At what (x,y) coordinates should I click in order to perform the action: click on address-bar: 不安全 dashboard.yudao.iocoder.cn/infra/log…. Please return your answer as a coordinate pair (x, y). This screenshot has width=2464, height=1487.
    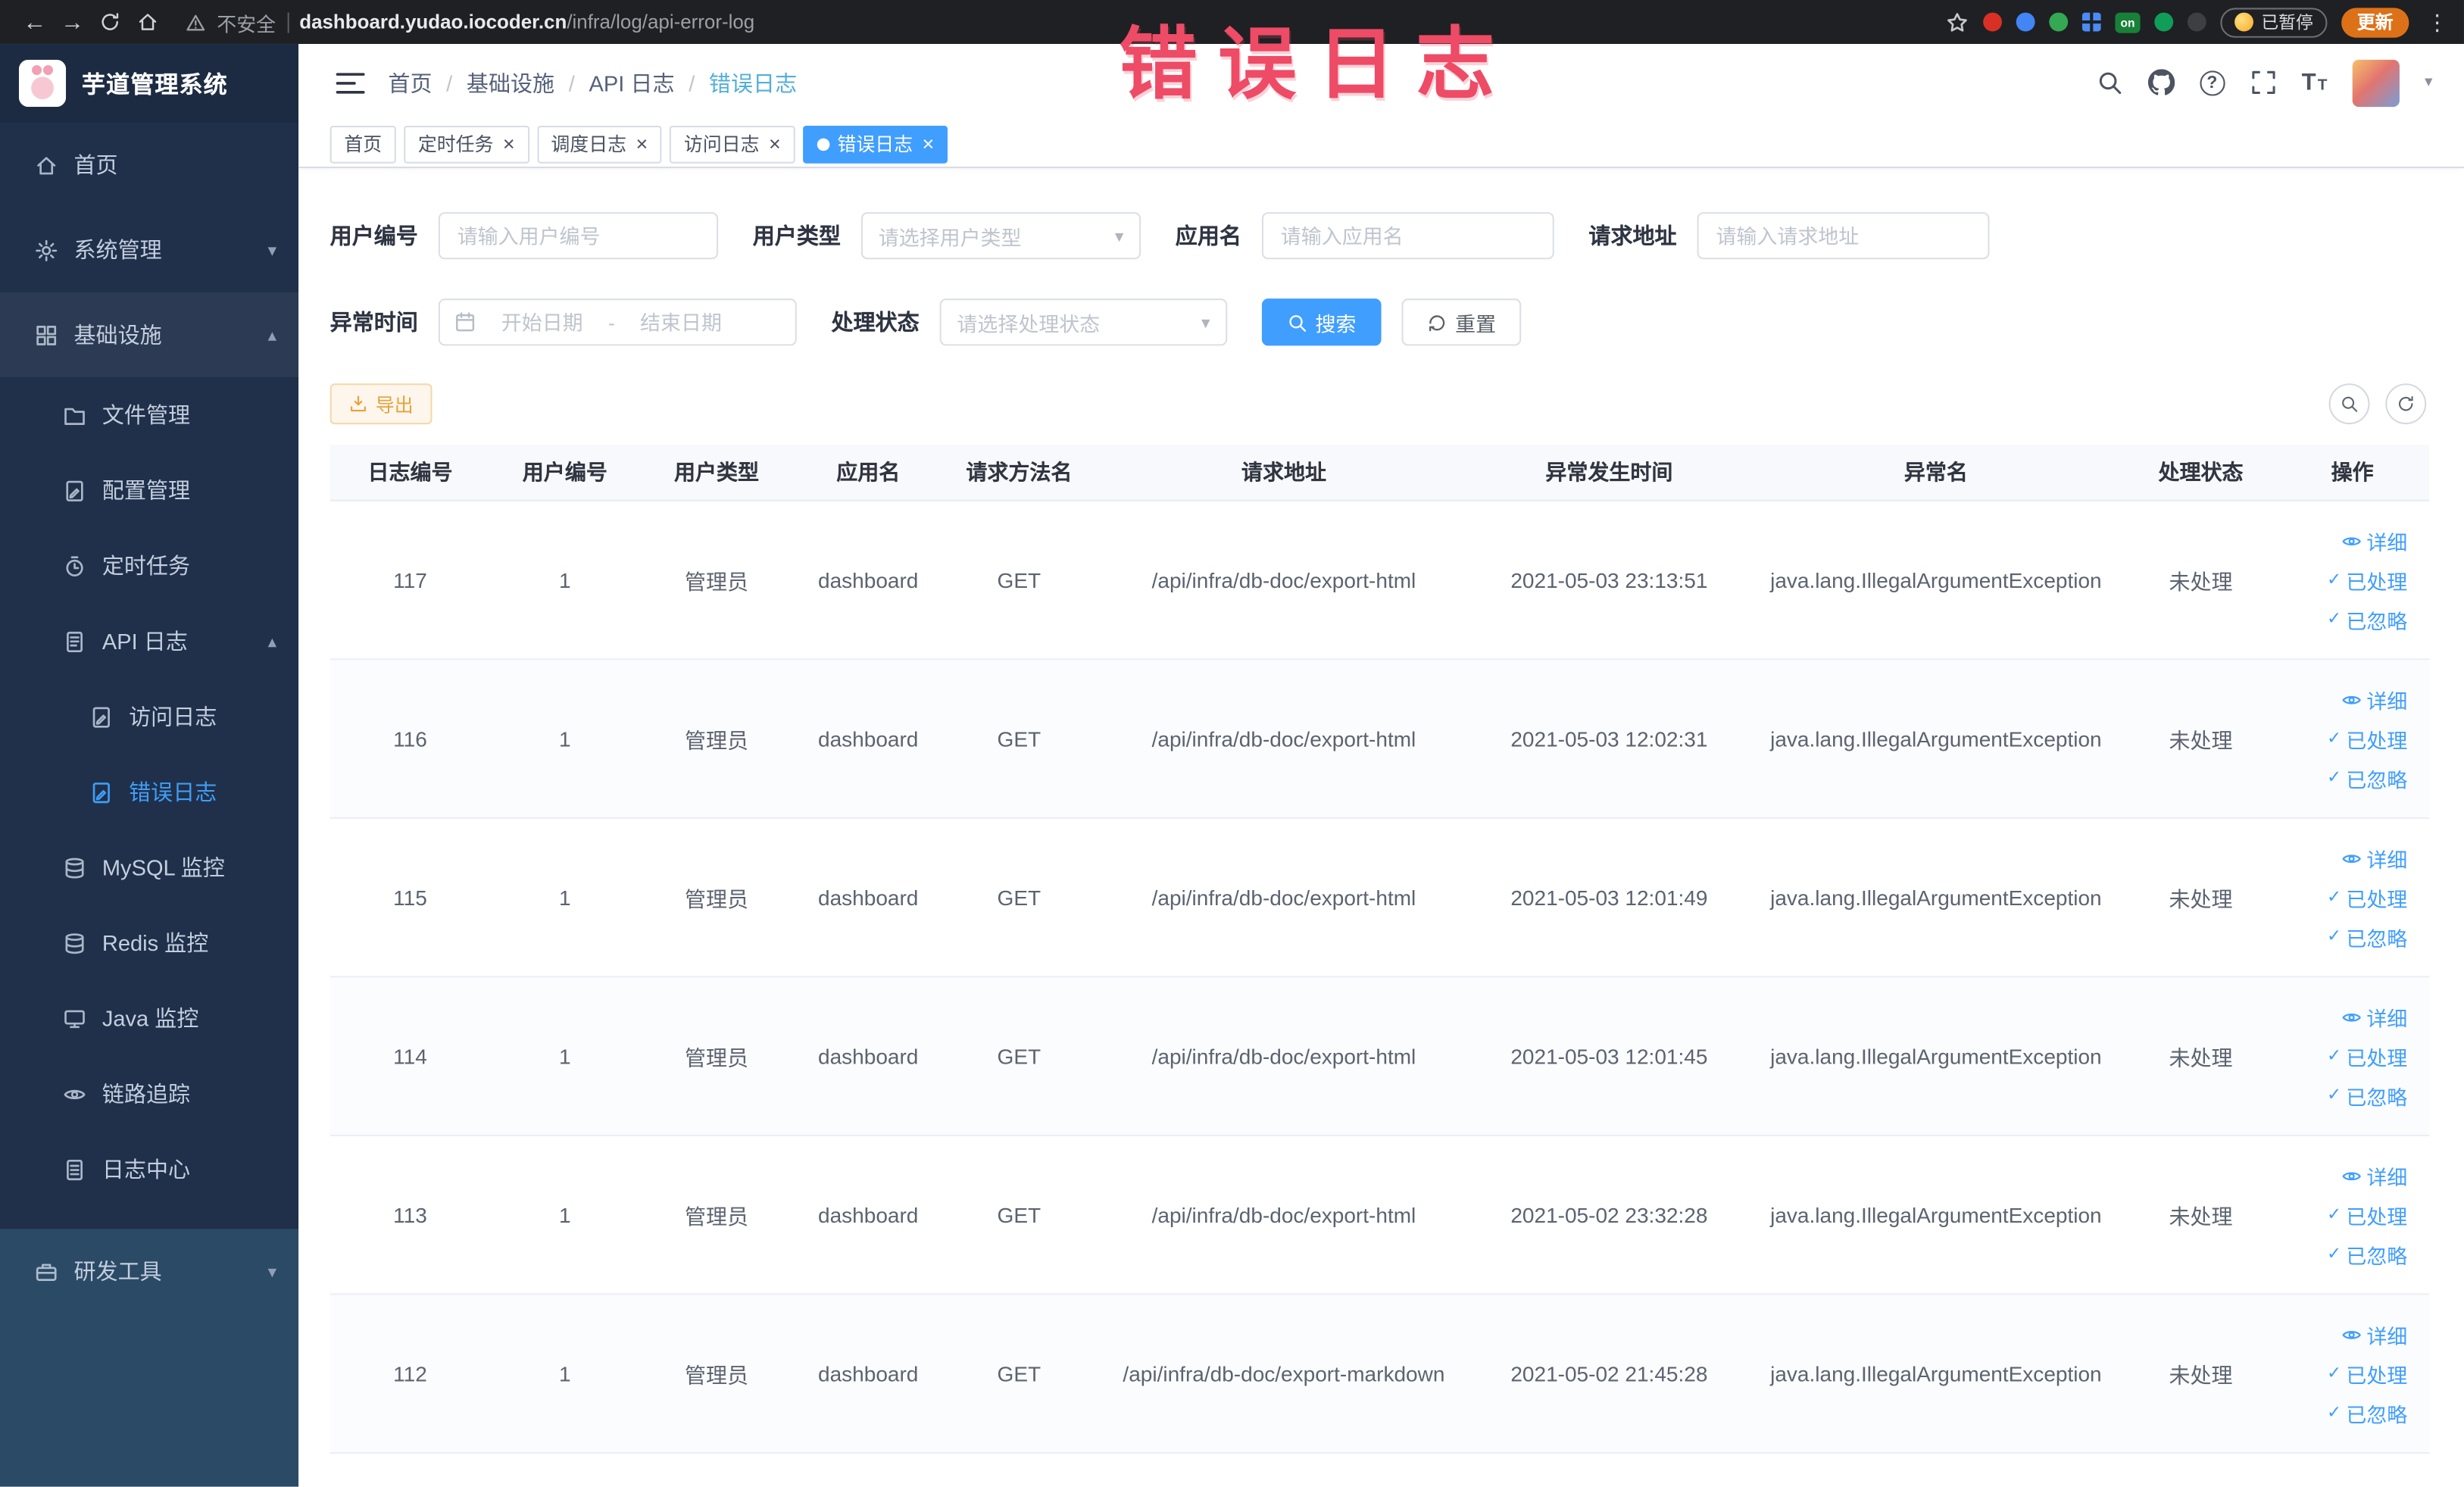
    Looking at the image, I should click on (1056, 21).